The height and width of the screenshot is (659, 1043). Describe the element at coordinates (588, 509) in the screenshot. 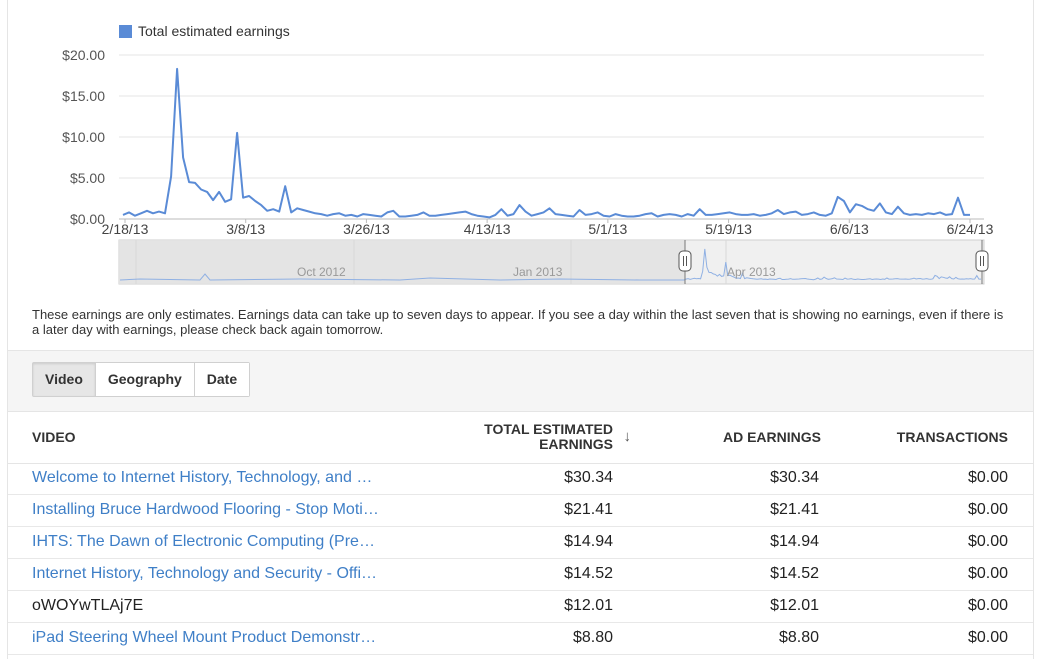

I see `total-earnings-cell: $21.41` at that location.